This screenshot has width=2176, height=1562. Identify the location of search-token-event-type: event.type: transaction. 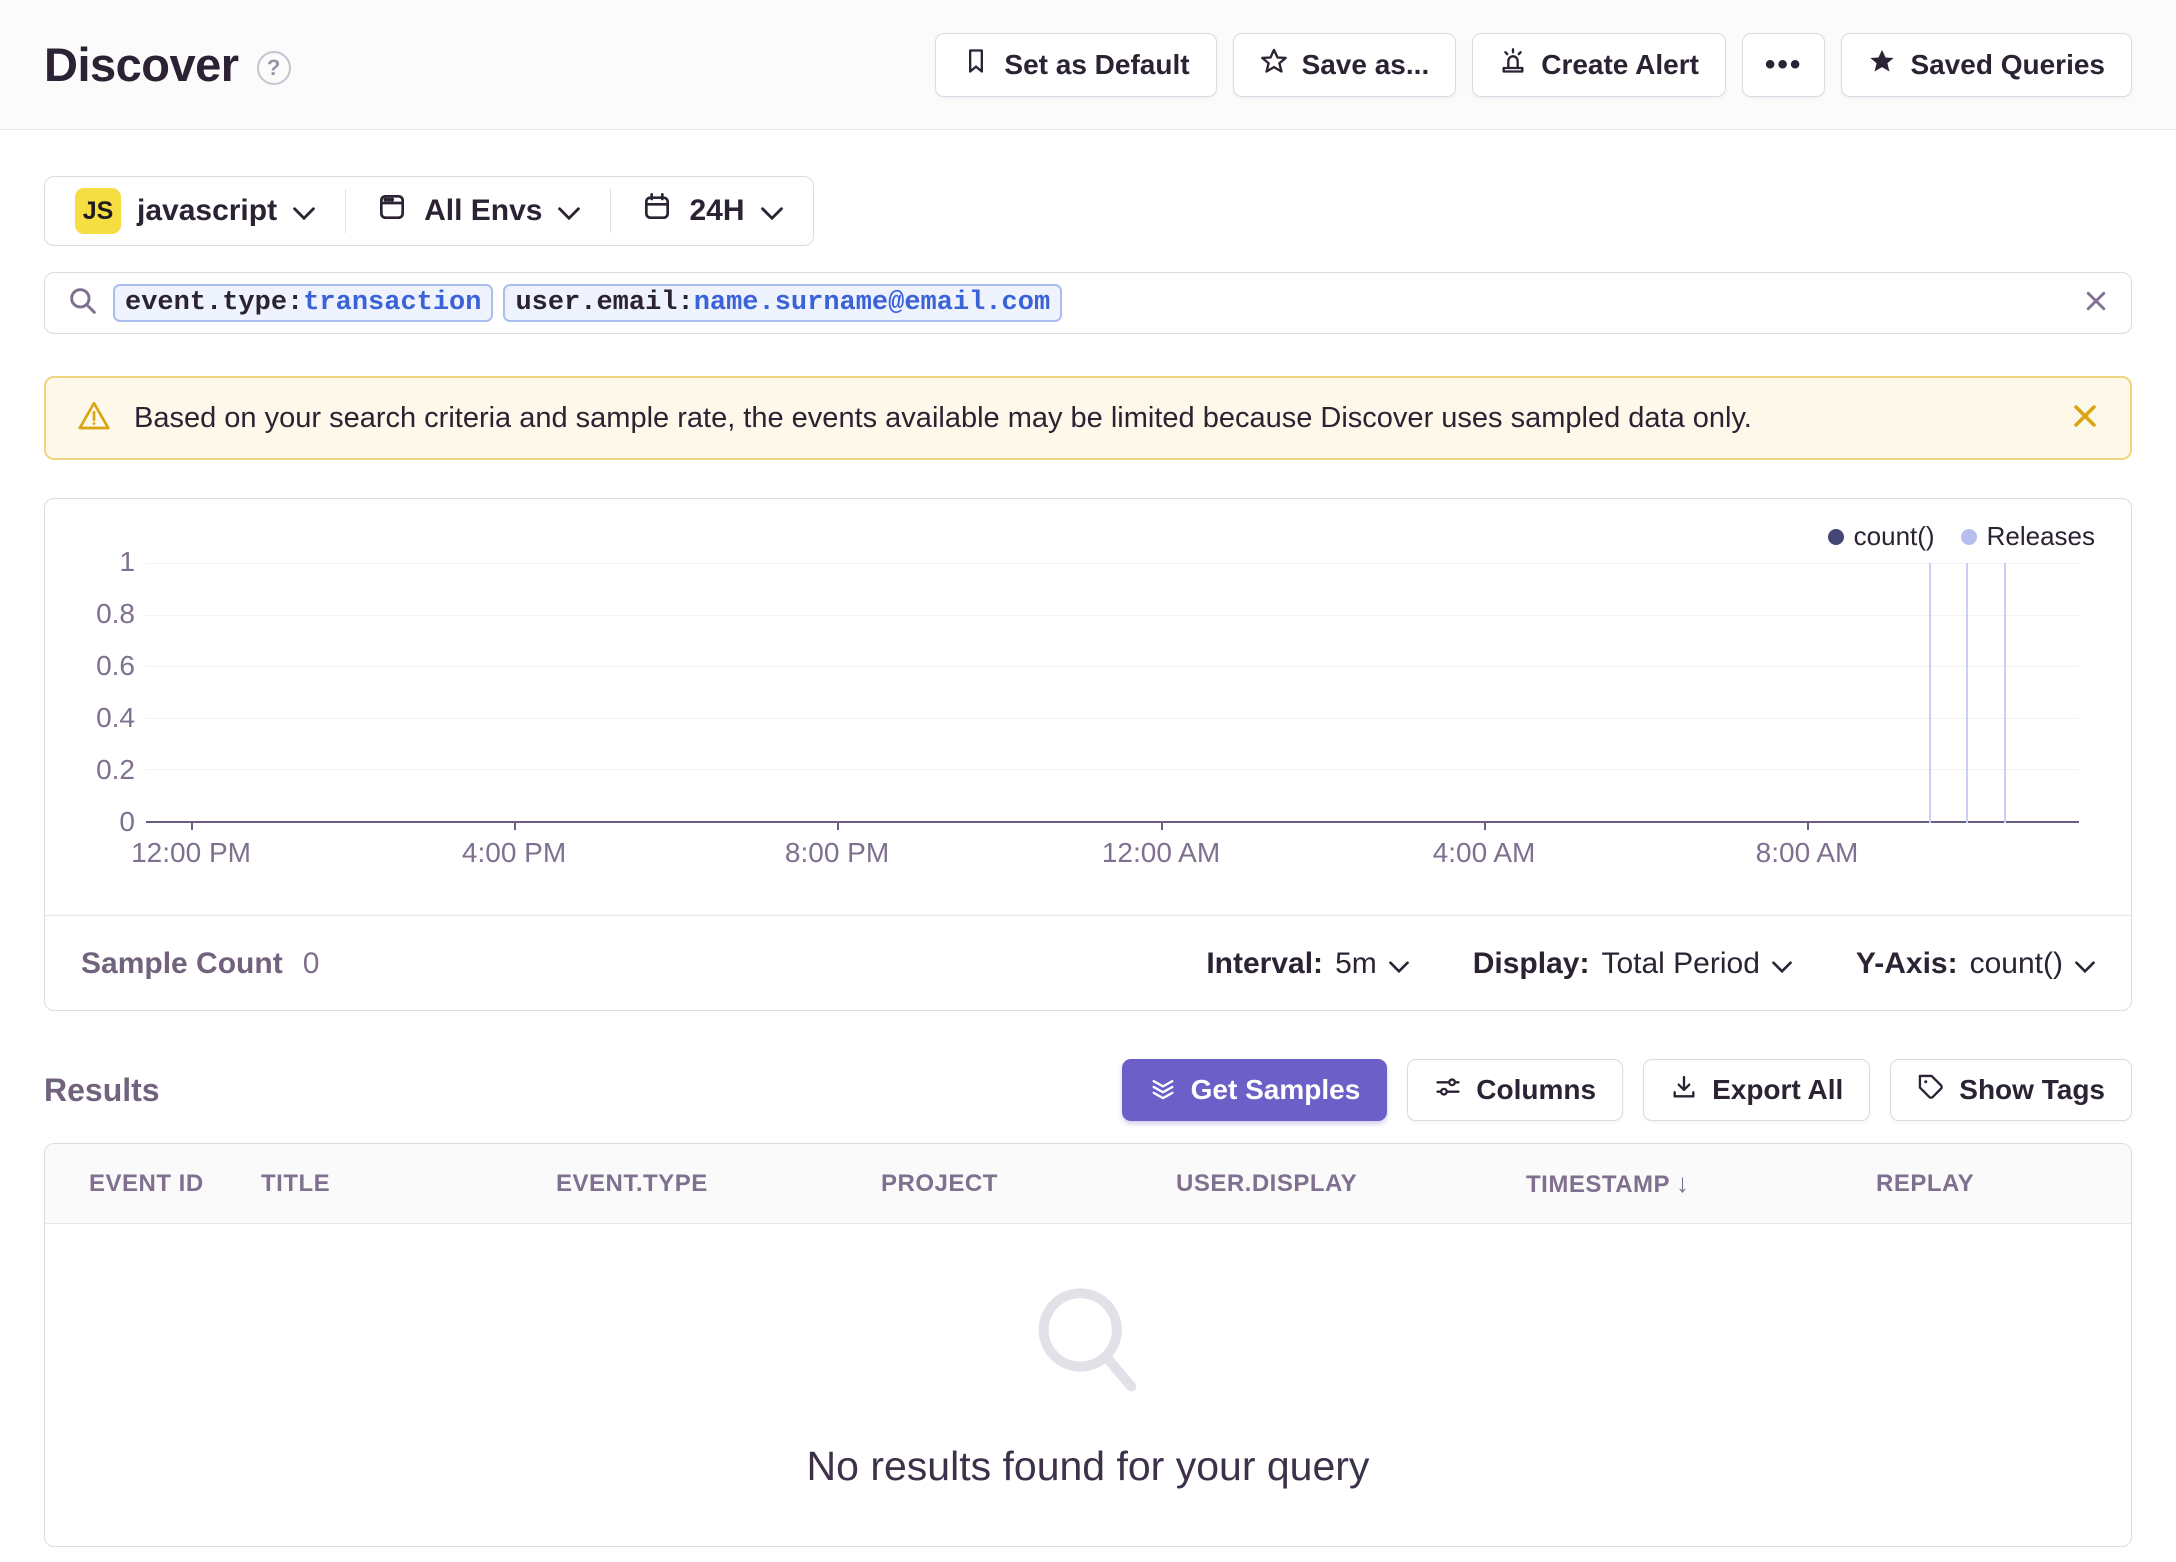
(303, 303).